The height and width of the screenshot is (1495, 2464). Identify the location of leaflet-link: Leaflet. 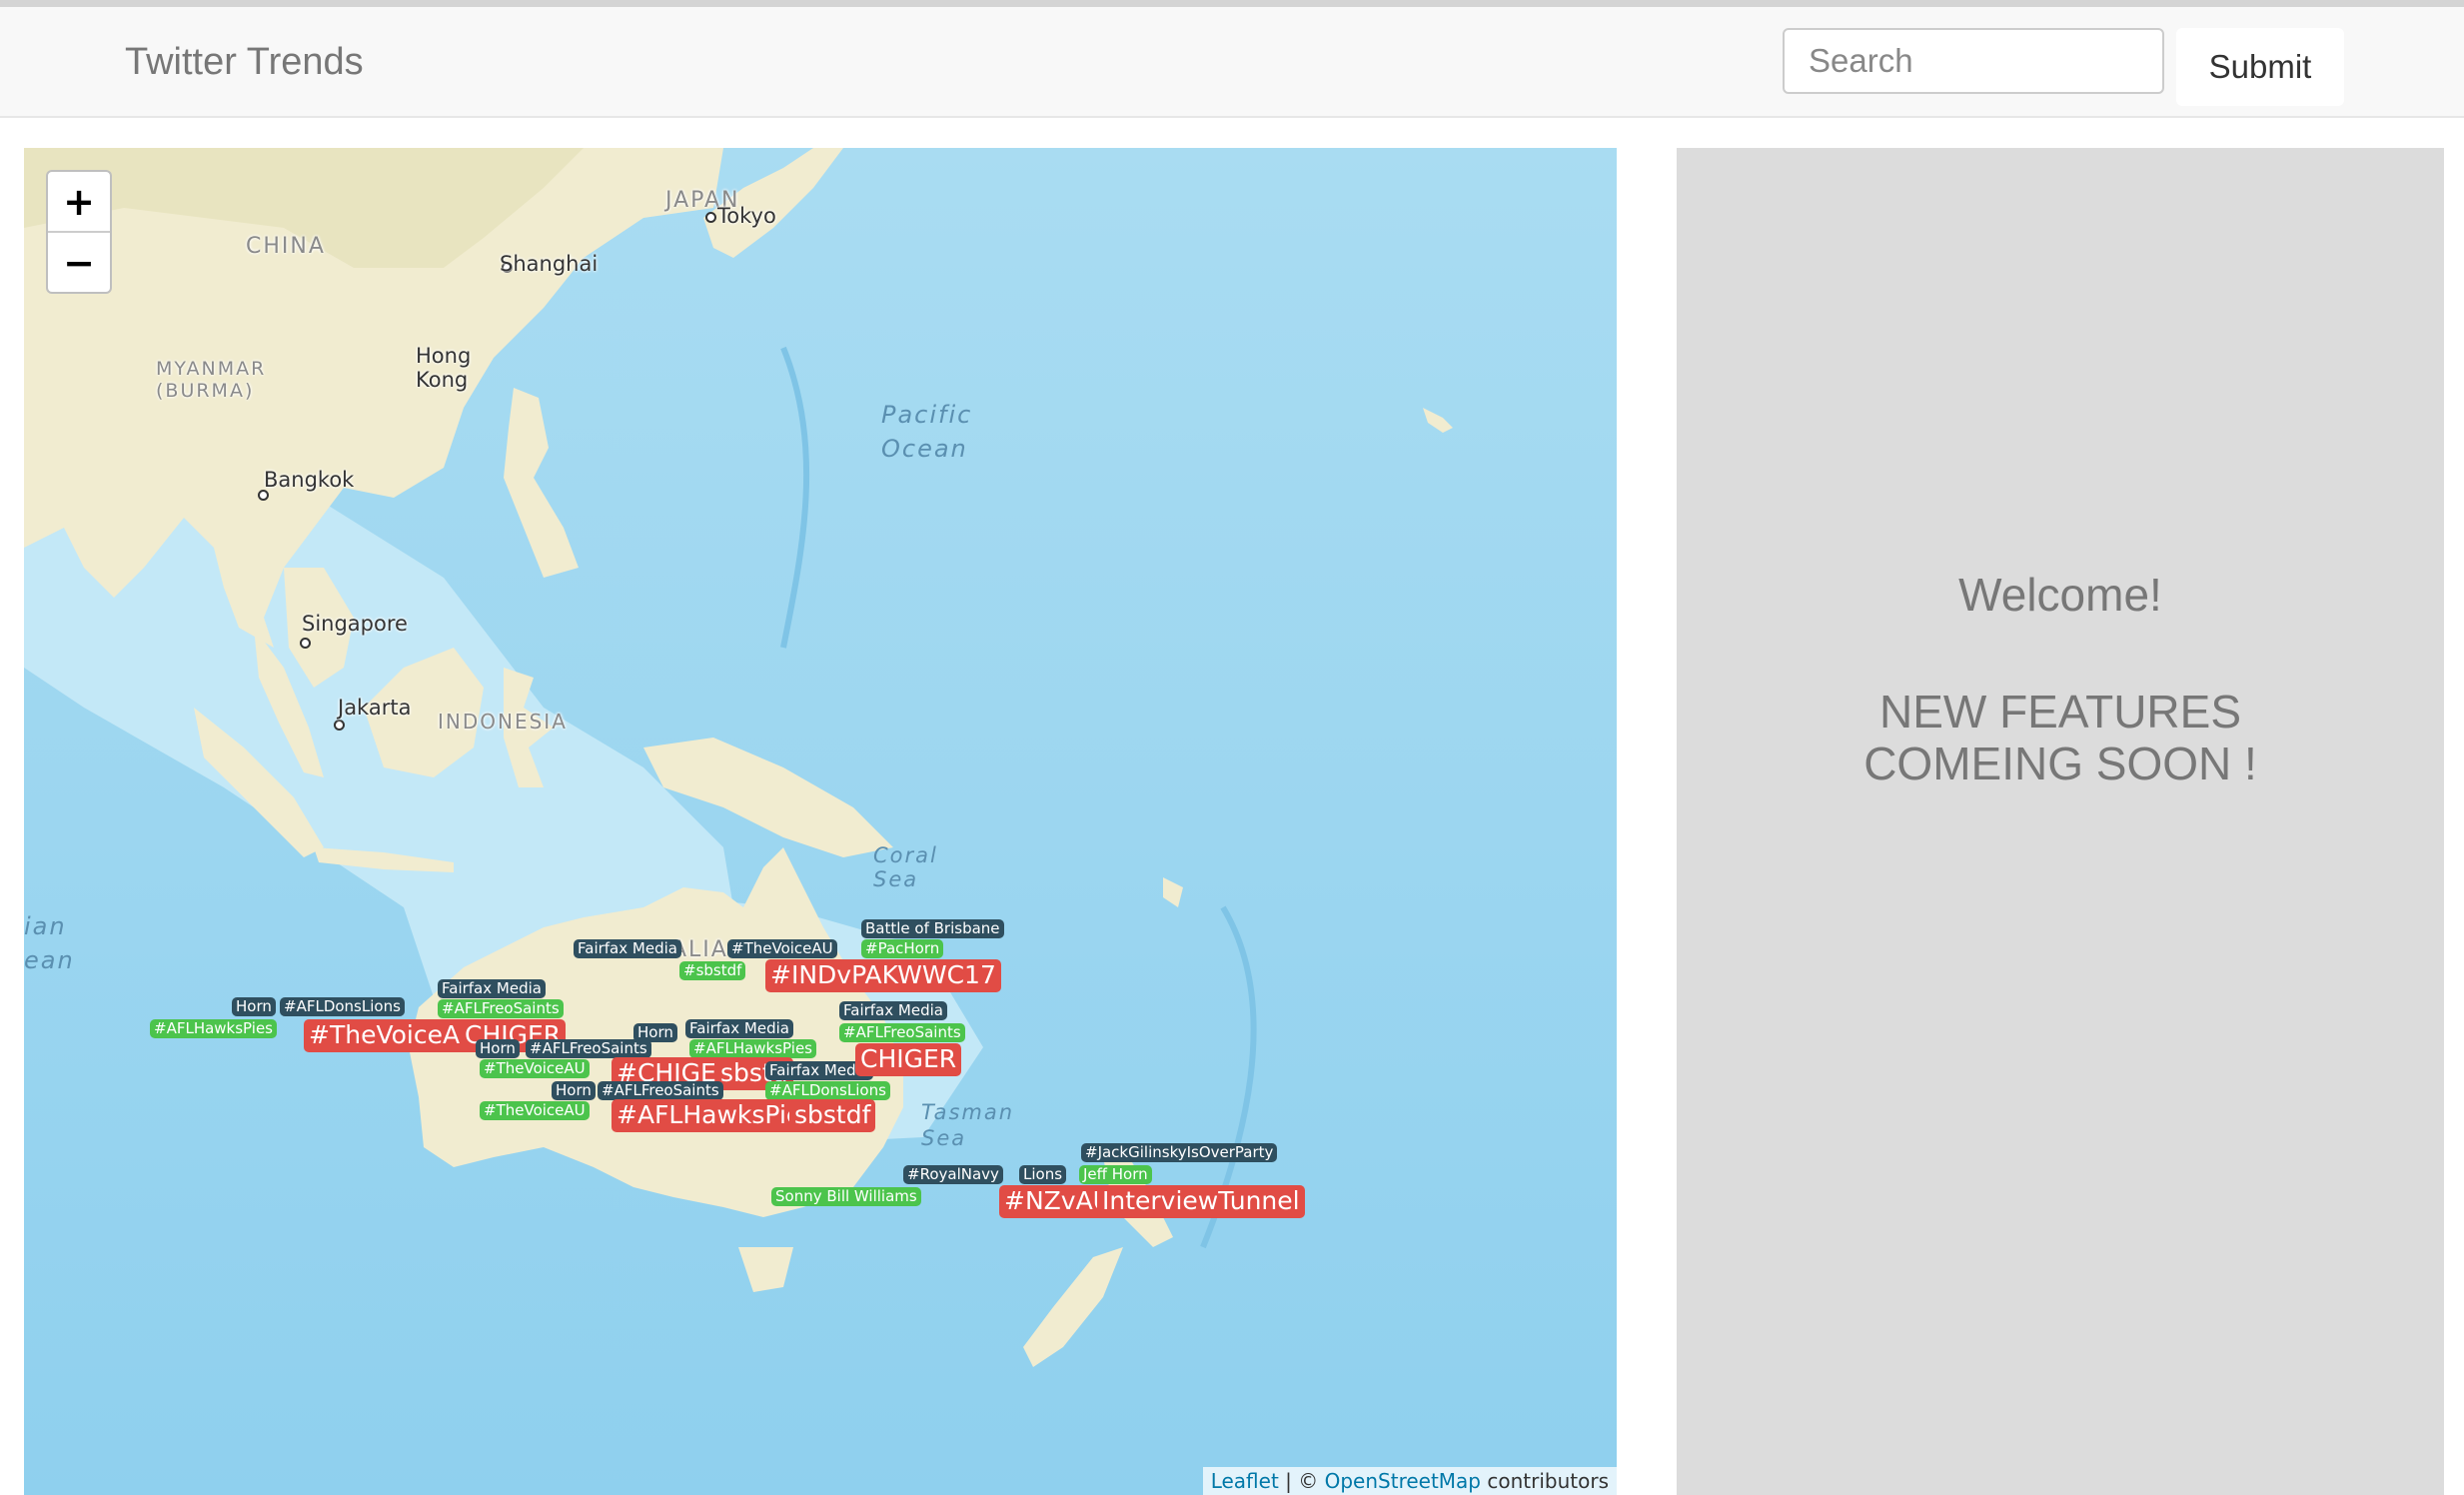
(1245, 1481).